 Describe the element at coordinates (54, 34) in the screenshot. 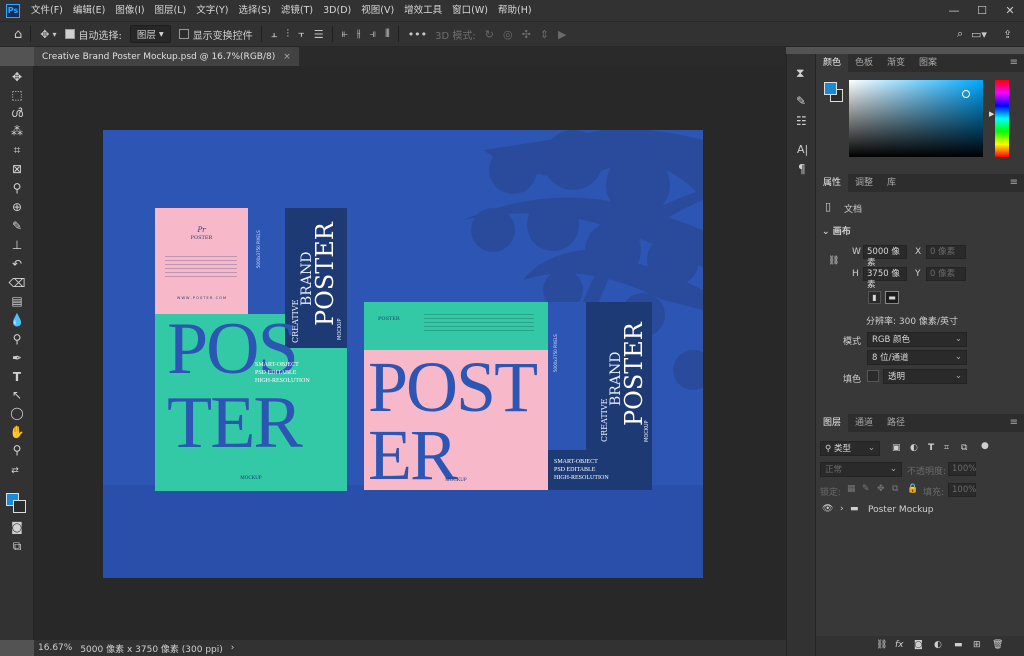

I see `chevron-down-icon: ▾` at that location.